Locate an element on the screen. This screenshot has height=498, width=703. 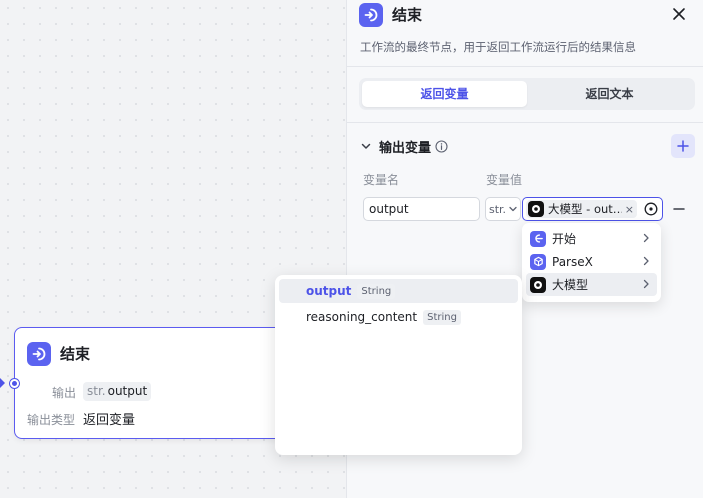
tab-return-text: 返回文本 is located at coordinates (609, 94).